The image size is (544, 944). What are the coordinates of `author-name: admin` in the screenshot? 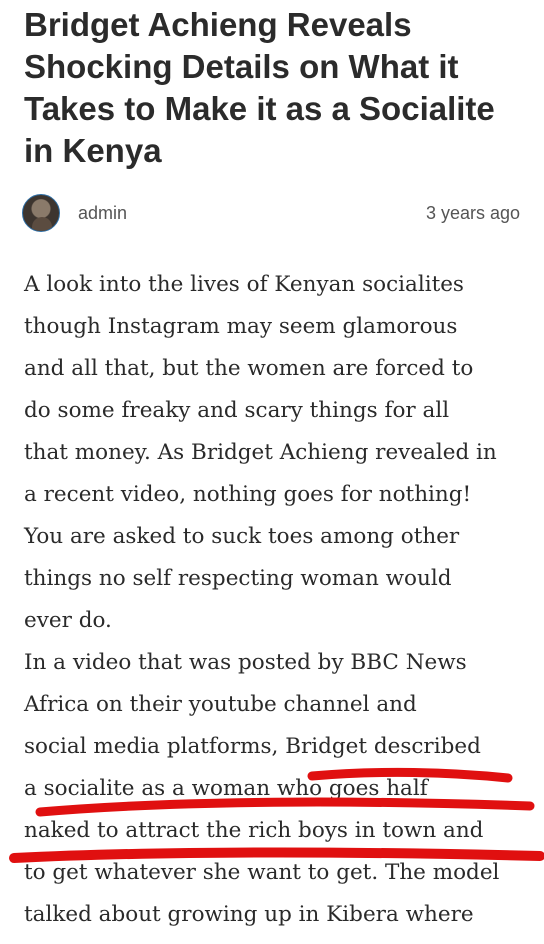 It's located at (102, 213).